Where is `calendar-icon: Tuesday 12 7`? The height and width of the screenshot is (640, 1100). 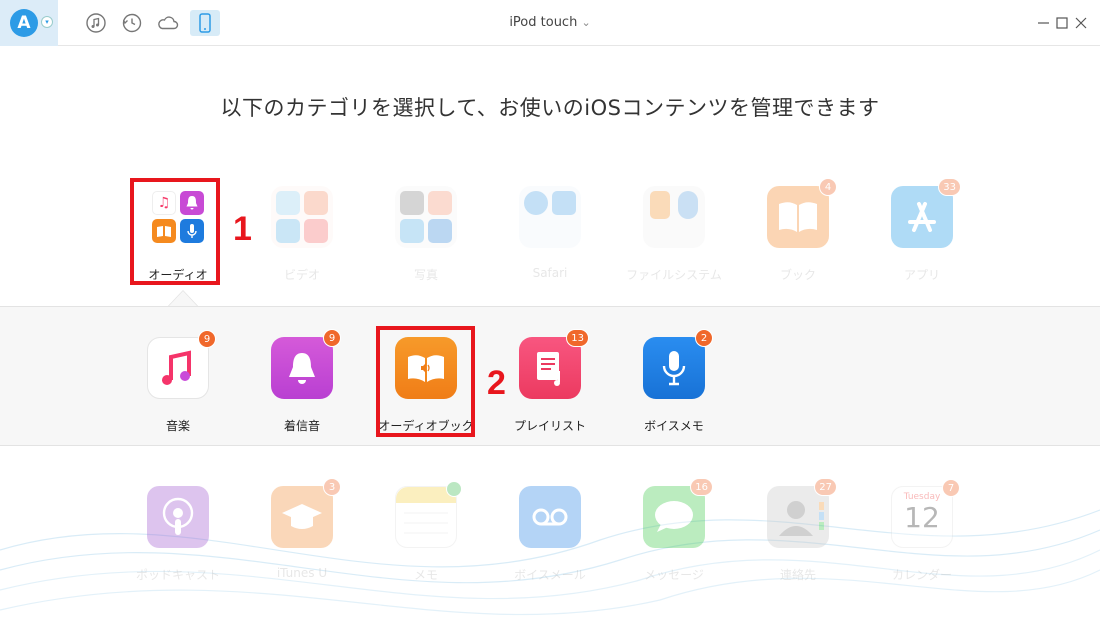
calendar-icon: Tuesday 12 7 is located at coordinates (925, 513).